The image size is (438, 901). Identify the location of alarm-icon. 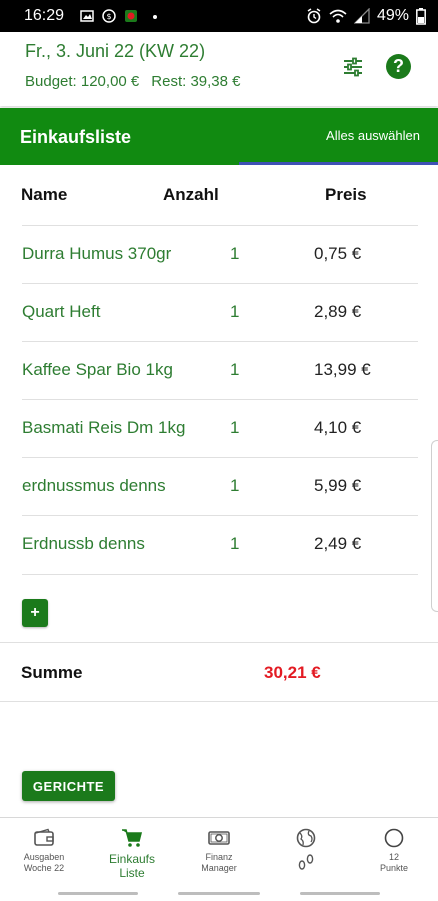
(314, 16).